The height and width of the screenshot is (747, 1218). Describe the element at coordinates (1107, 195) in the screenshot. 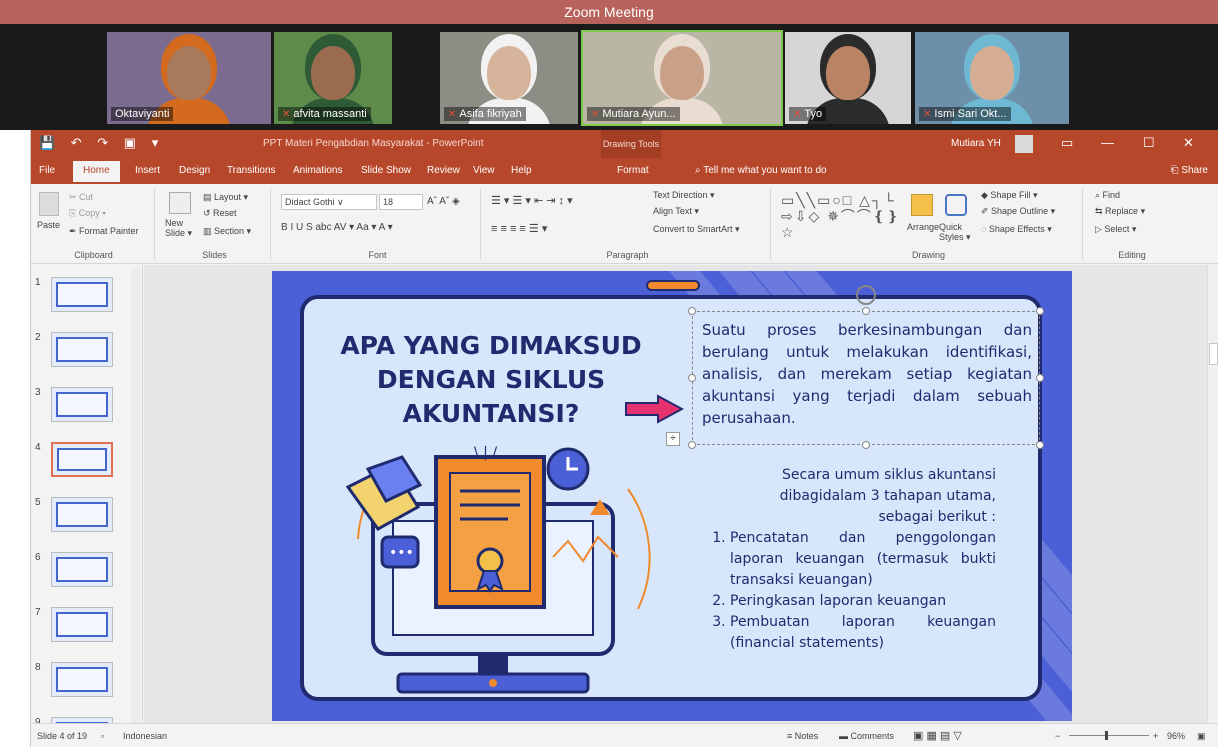

I see `find-button: ⌕ Find` at that location.